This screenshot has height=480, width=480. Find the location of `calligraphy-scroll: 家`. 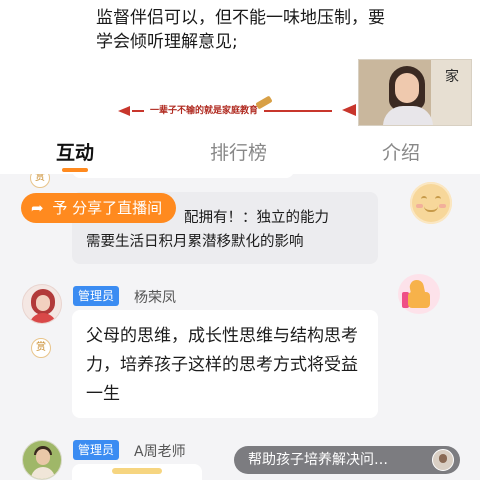

calligraphy-scroll: 家 is located at coordinates (452, 77).